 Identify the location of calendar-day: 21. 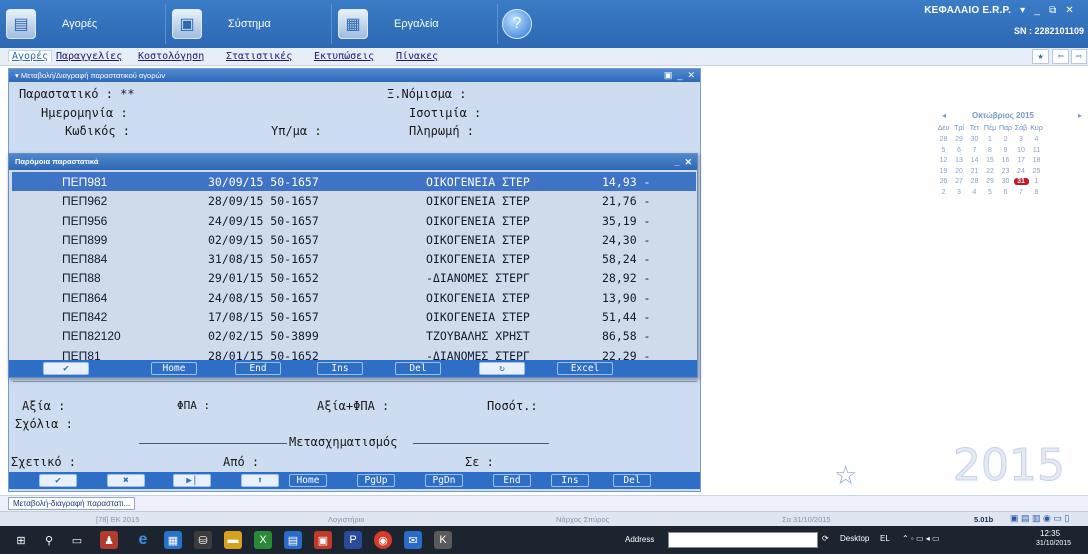
(974, 171).